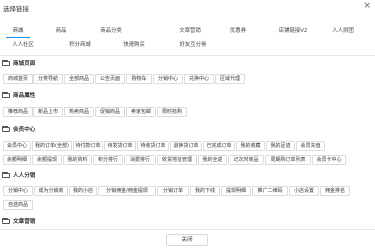 Image resolution: width=375 pixels, height=250 pixels. What do you see at coordinates (190, 32) in the screenshot?
I see `tab-article-marketing: 文章营销` at bounding box center [190, 32].